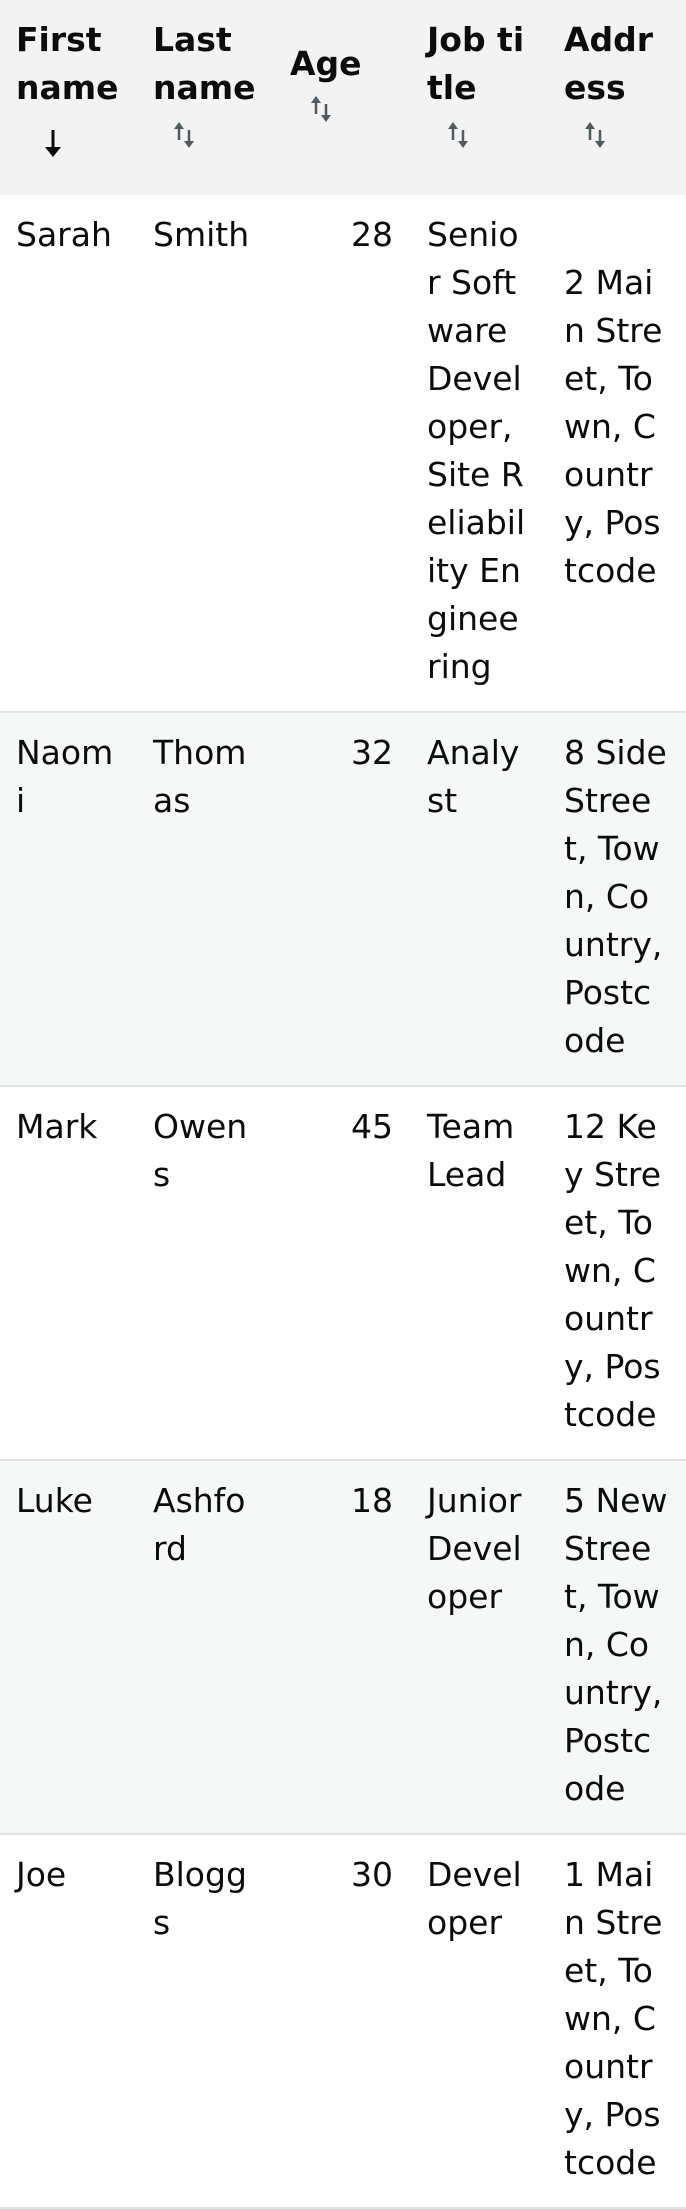 Image resolution: width=686 pixels, height=2209 pixels. Describe the element at coordinates (613, 2018) in the screenshot. I see `cell-address: 1 Main Street, Town, Country, Postcode` at that location.